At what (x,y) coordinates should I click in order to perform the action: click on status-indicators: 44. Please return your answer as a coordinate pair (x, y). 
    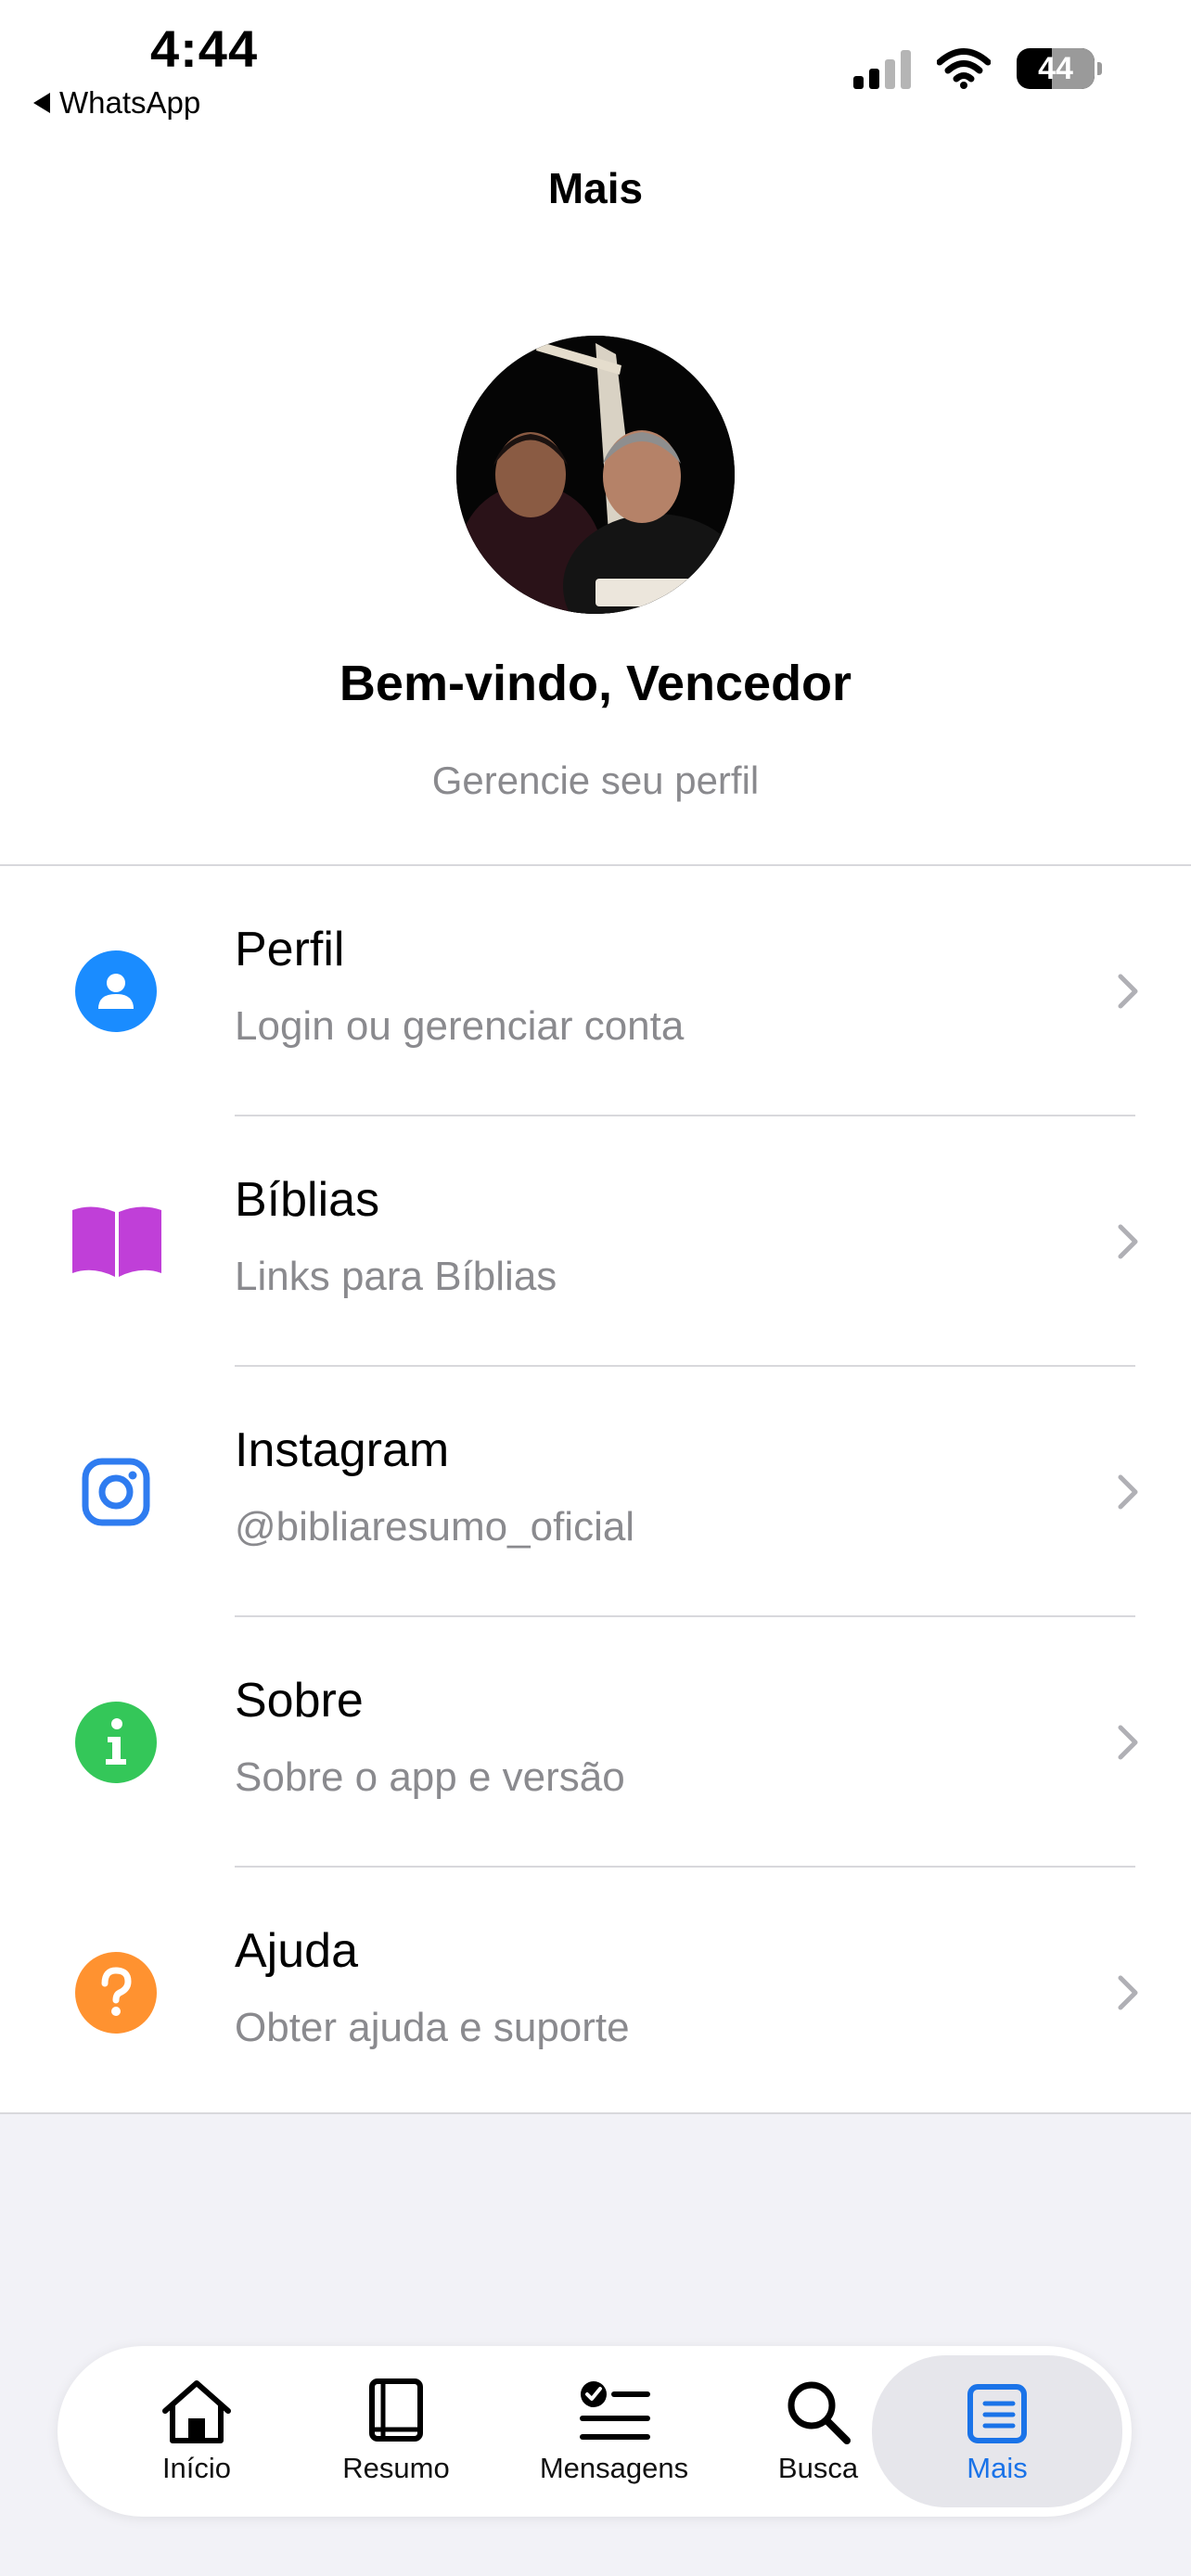
    Looking at the image, I should click on (977, 68).